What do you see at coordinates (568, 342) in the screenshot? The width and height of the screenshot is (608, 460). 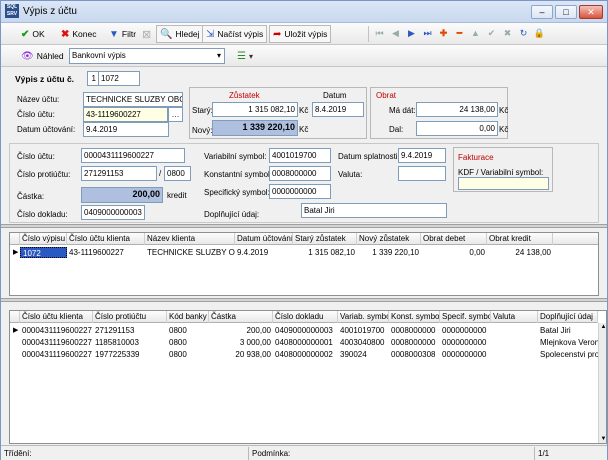 I see `cell-doplnujici-udaj: Mlejnkova Veron` at bounding box center [568, 342].